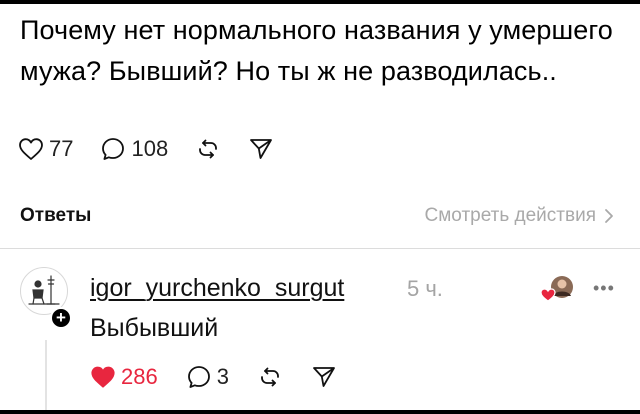  Describe the element at coordinates (45, 149) in the screenshot. I see `post-like-button: 77` at that location.